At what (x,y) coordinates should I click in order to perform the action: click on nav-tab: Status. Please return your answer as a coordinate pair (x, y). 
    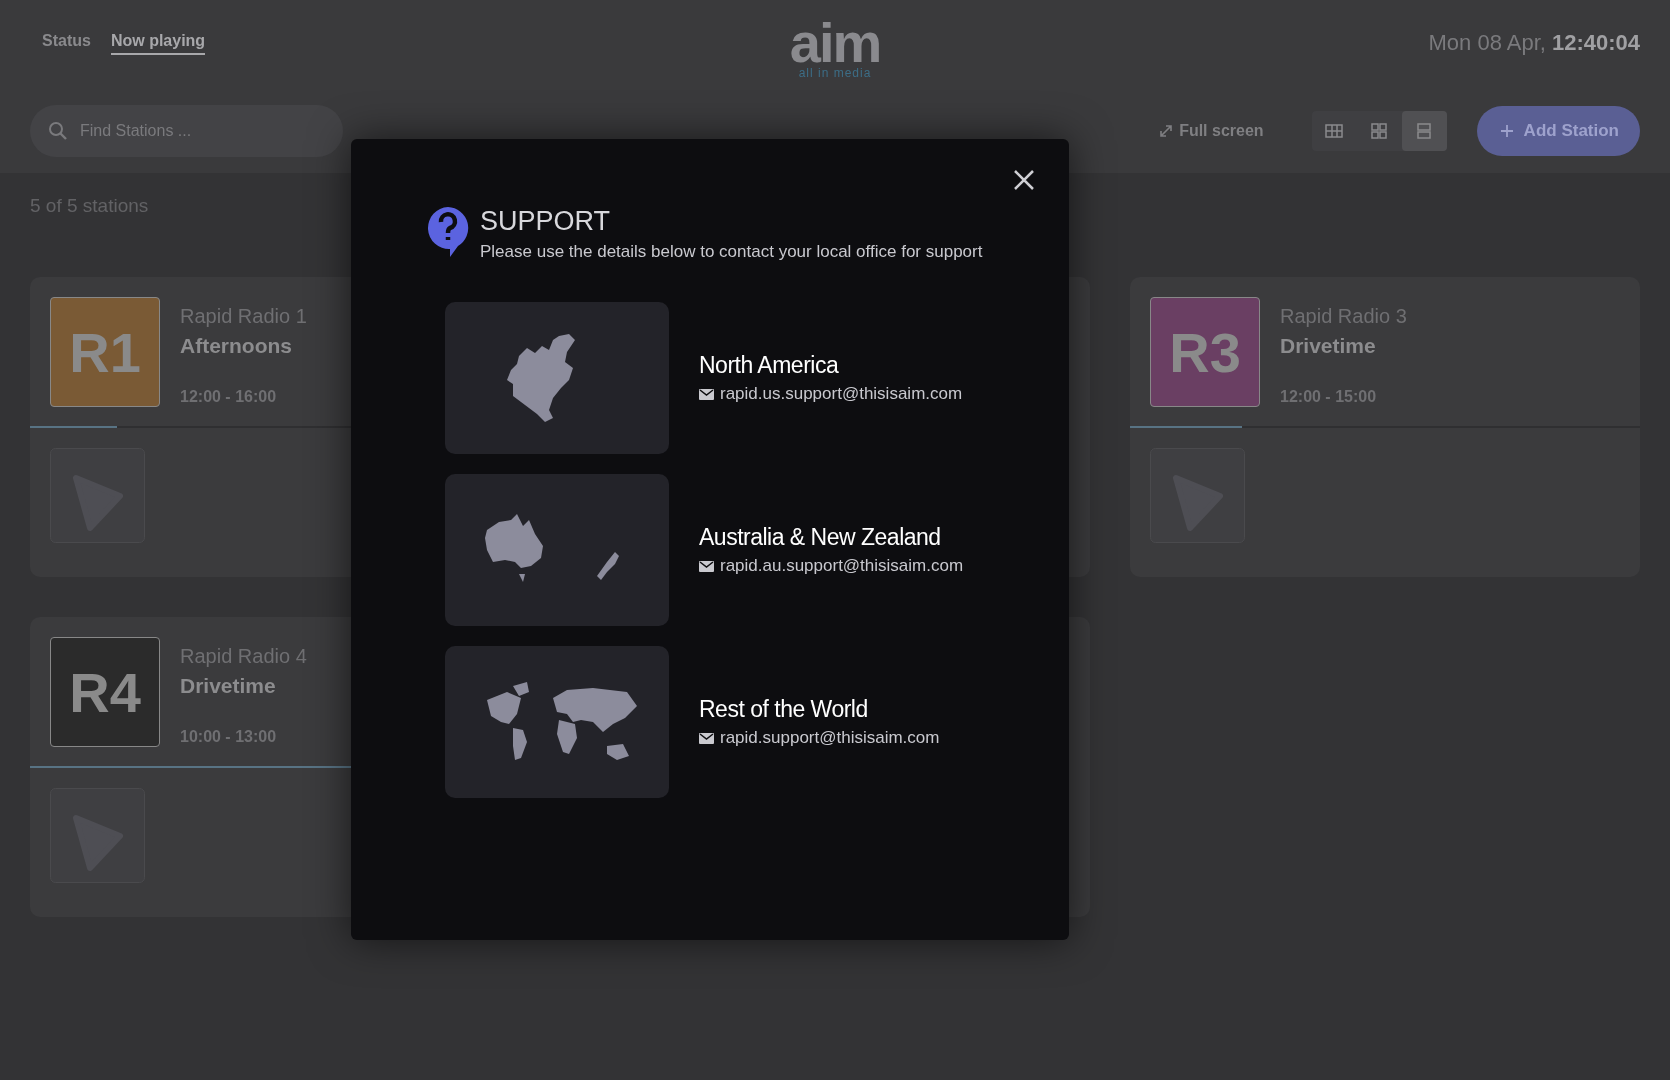
    Looking at the image, I should click on (66, 43).